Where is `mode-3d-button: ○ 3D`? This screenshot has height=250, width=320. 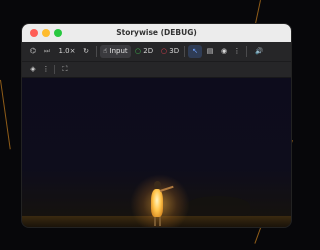
mode-3d-button: ○ 3D is located at coordinates (170, 51).